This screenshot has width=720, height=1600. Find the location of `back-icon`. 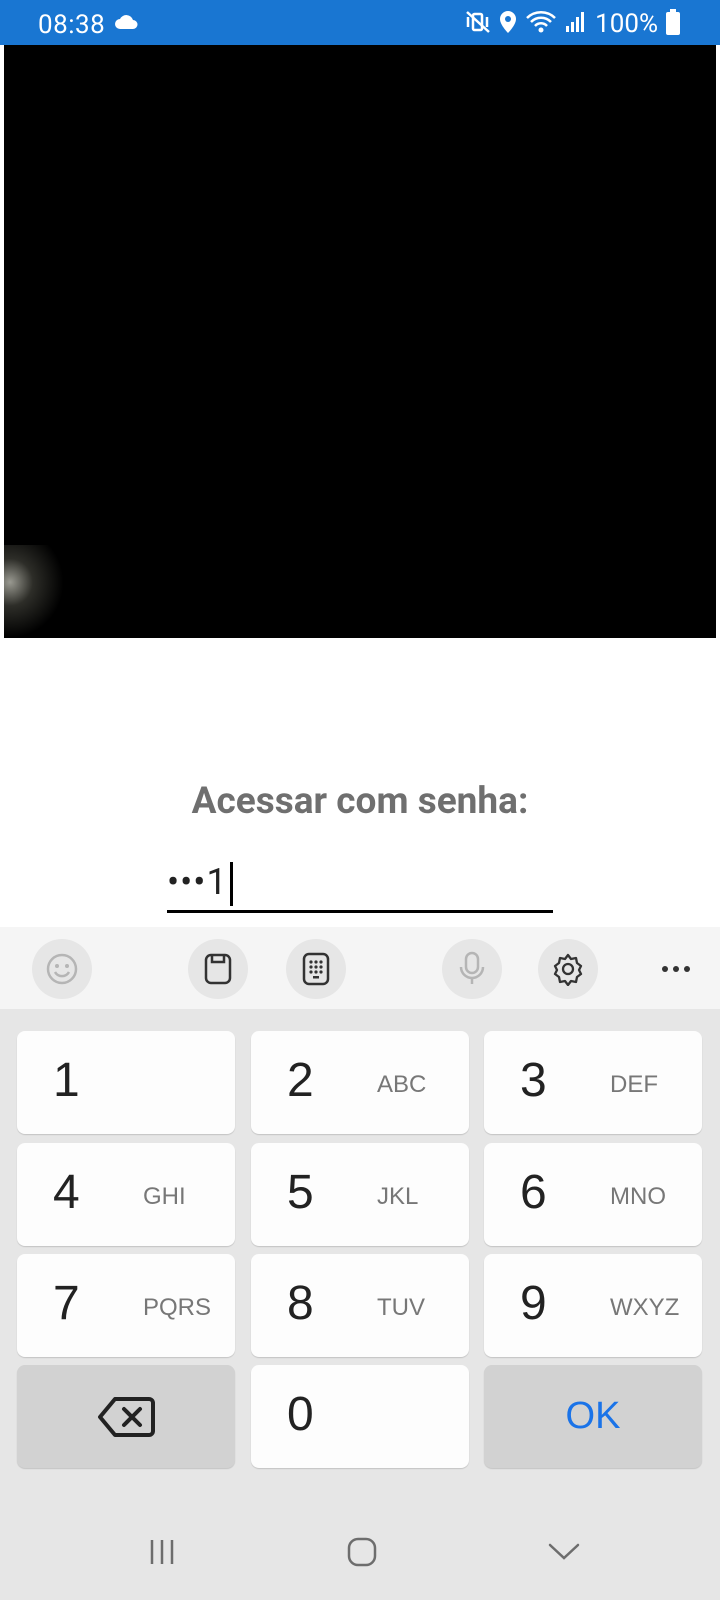

back-icon is located at coordinates (564, 1552).